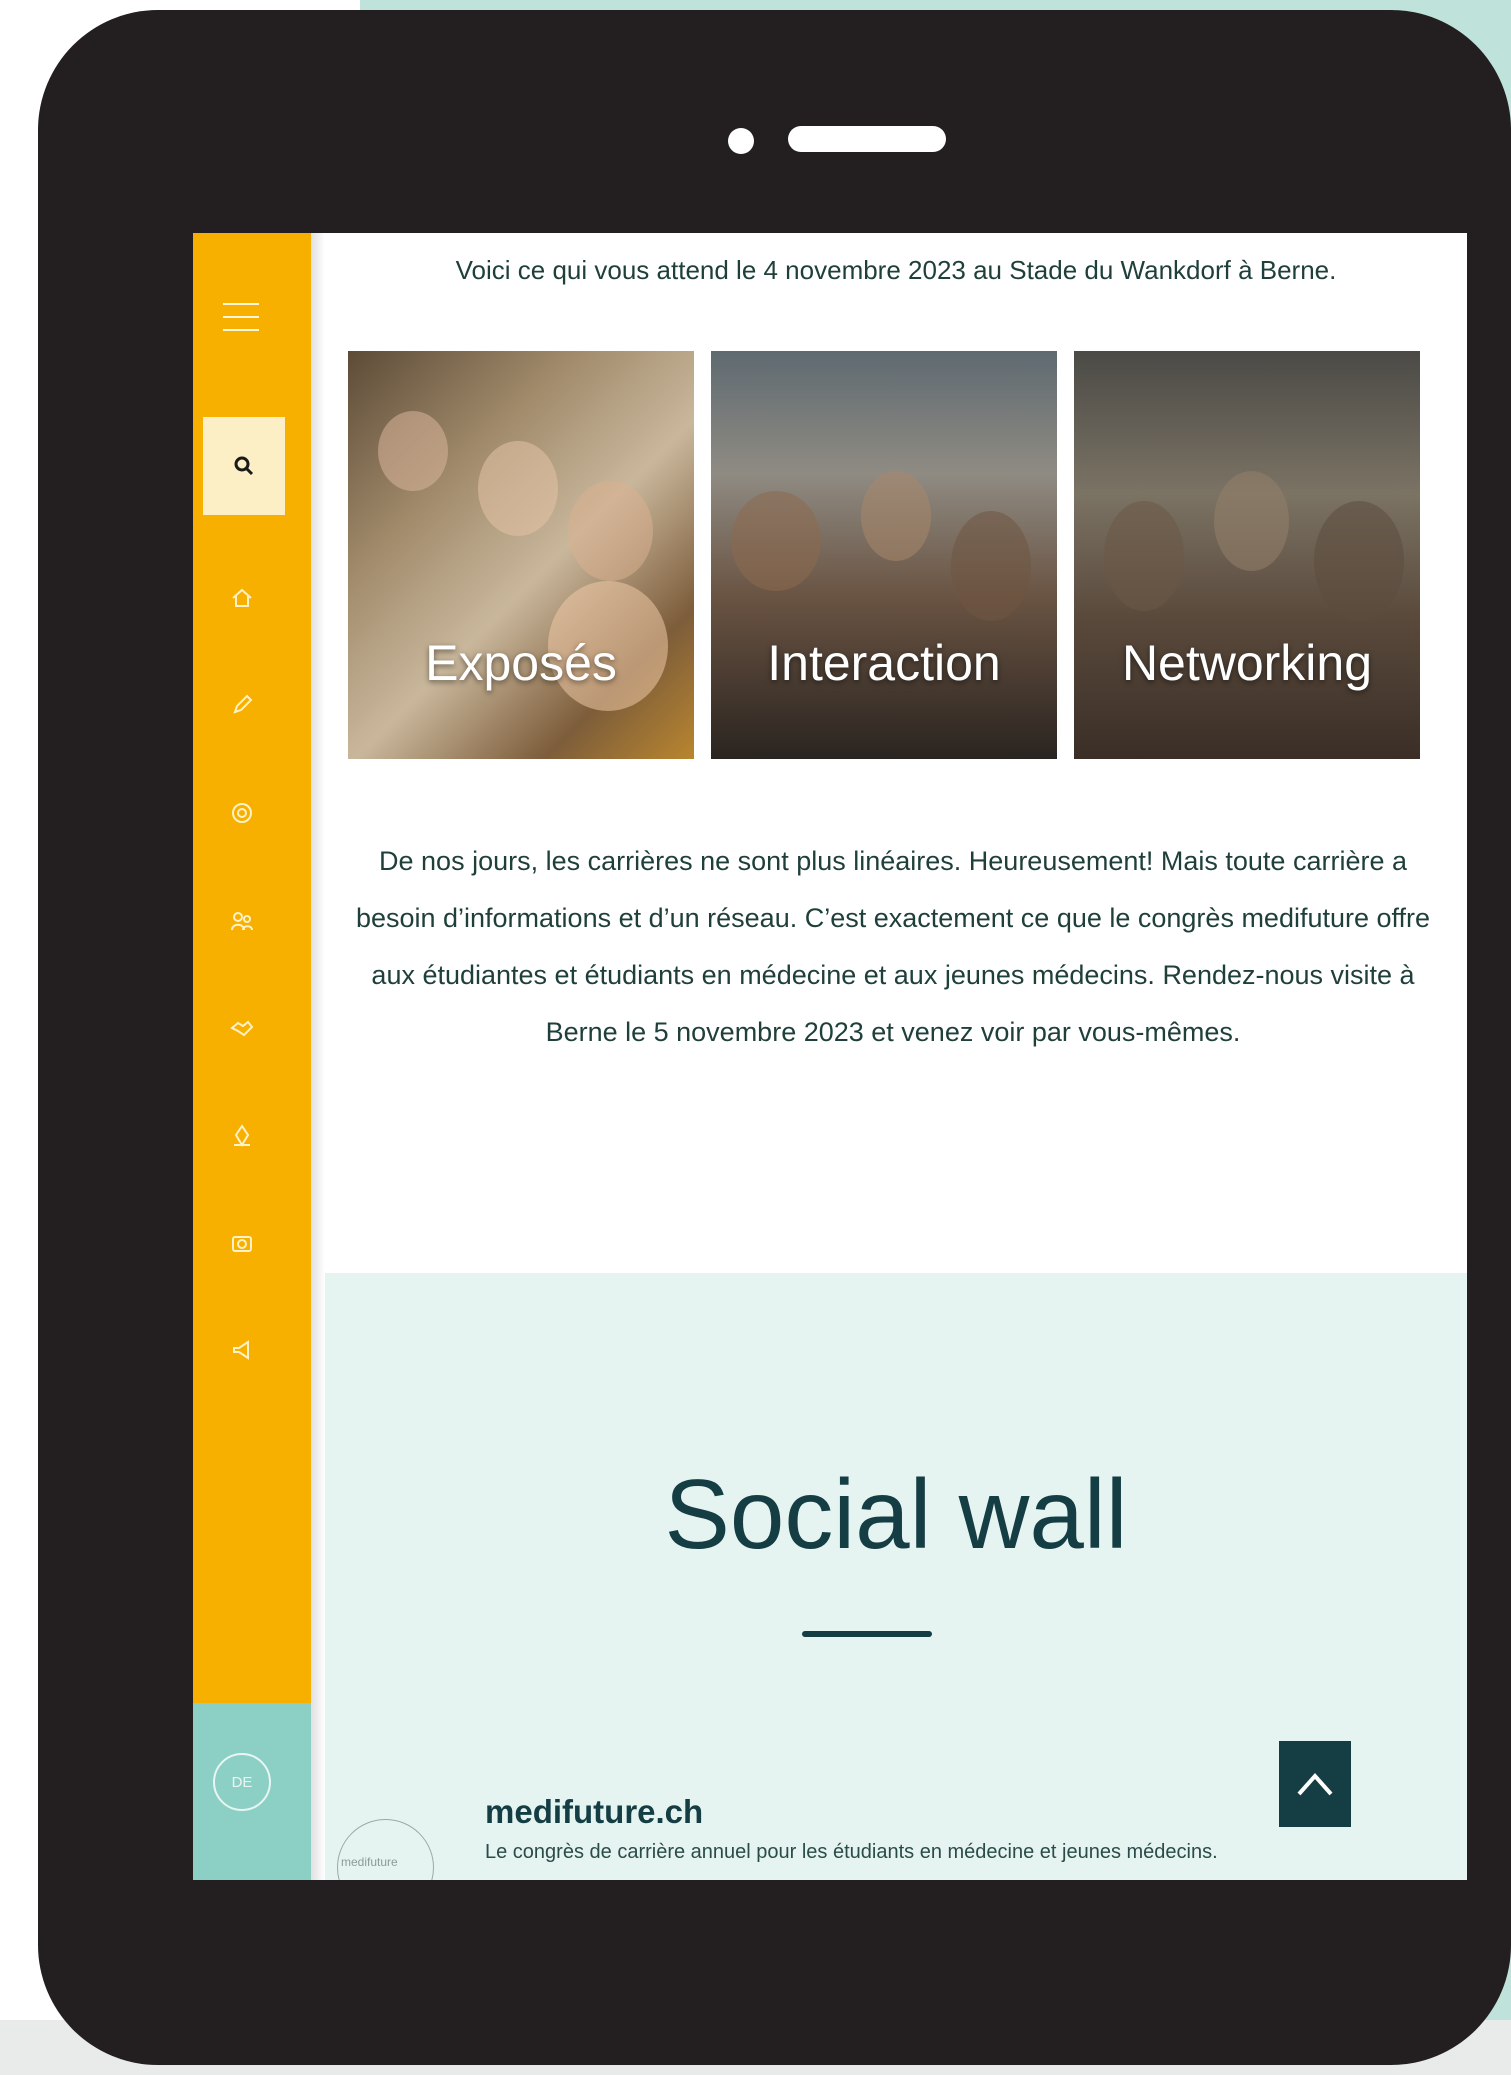  Describe the element at coordinates (242, 1243) in the screenshot. I see `camera-icon` at that location.